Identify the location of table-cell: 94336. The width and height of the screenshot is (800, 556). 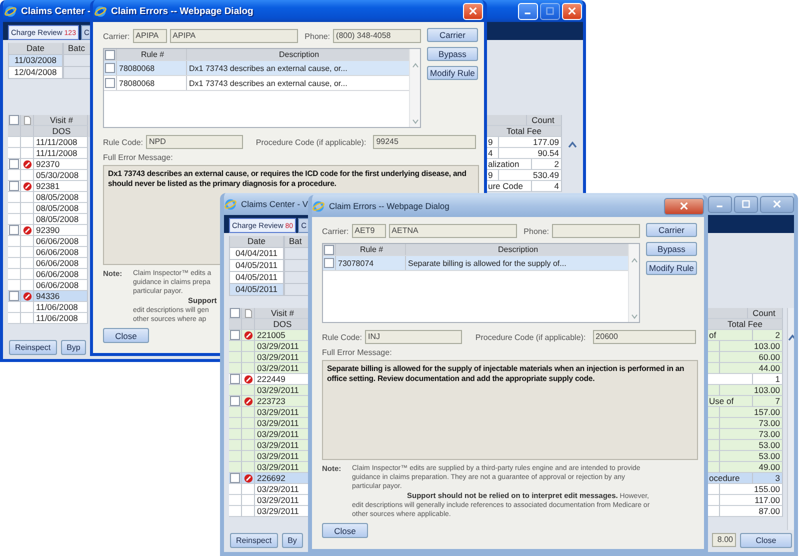
(61, 296).